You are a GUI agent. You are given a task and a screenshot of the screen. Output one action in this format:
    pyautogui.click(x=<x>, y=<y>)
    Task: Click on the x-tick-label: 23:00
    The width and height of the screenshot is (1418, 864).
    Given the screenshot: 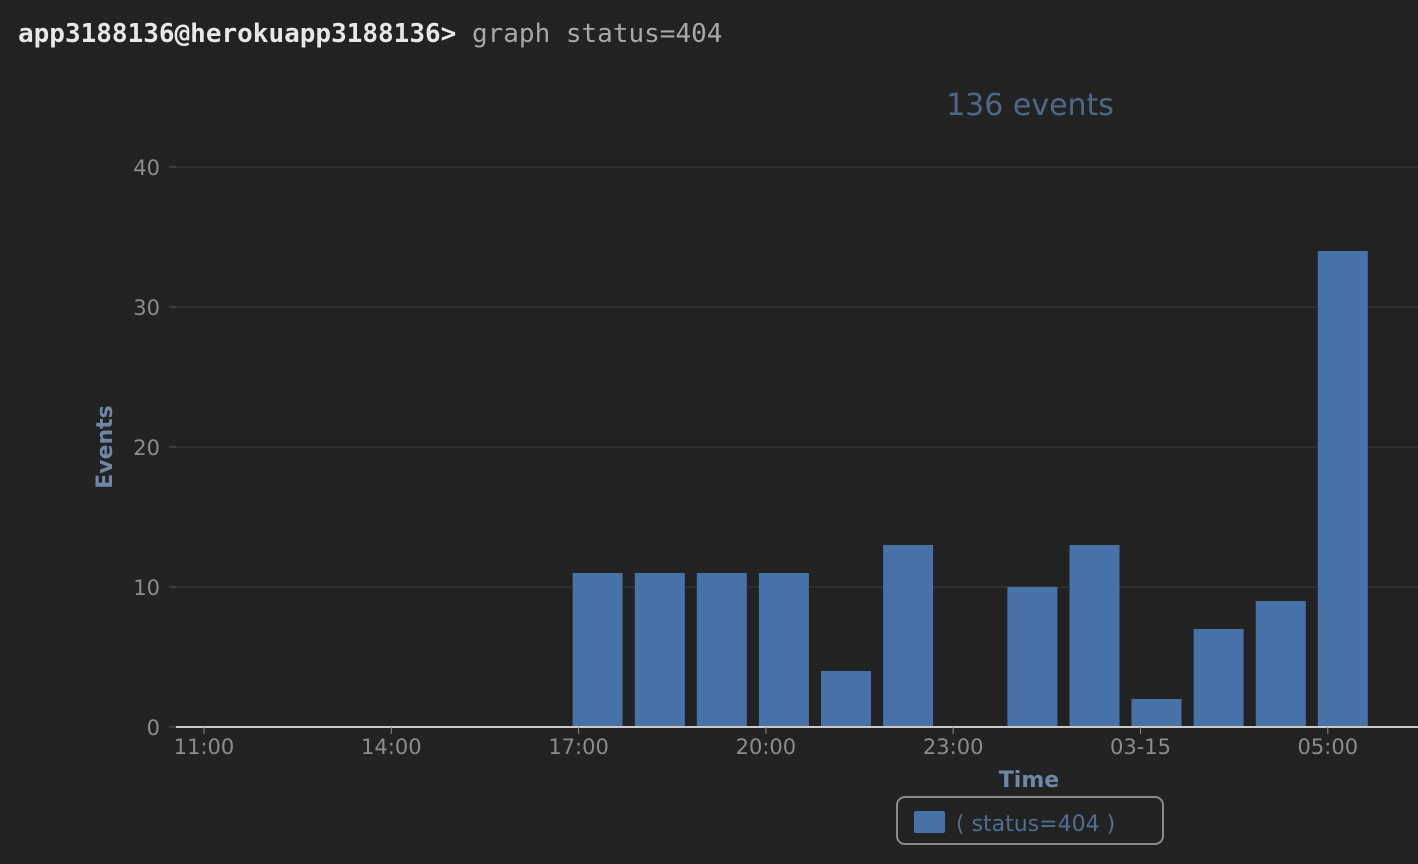 What is the action you would take?
    pyautogui.click(x=953, y=747)
    